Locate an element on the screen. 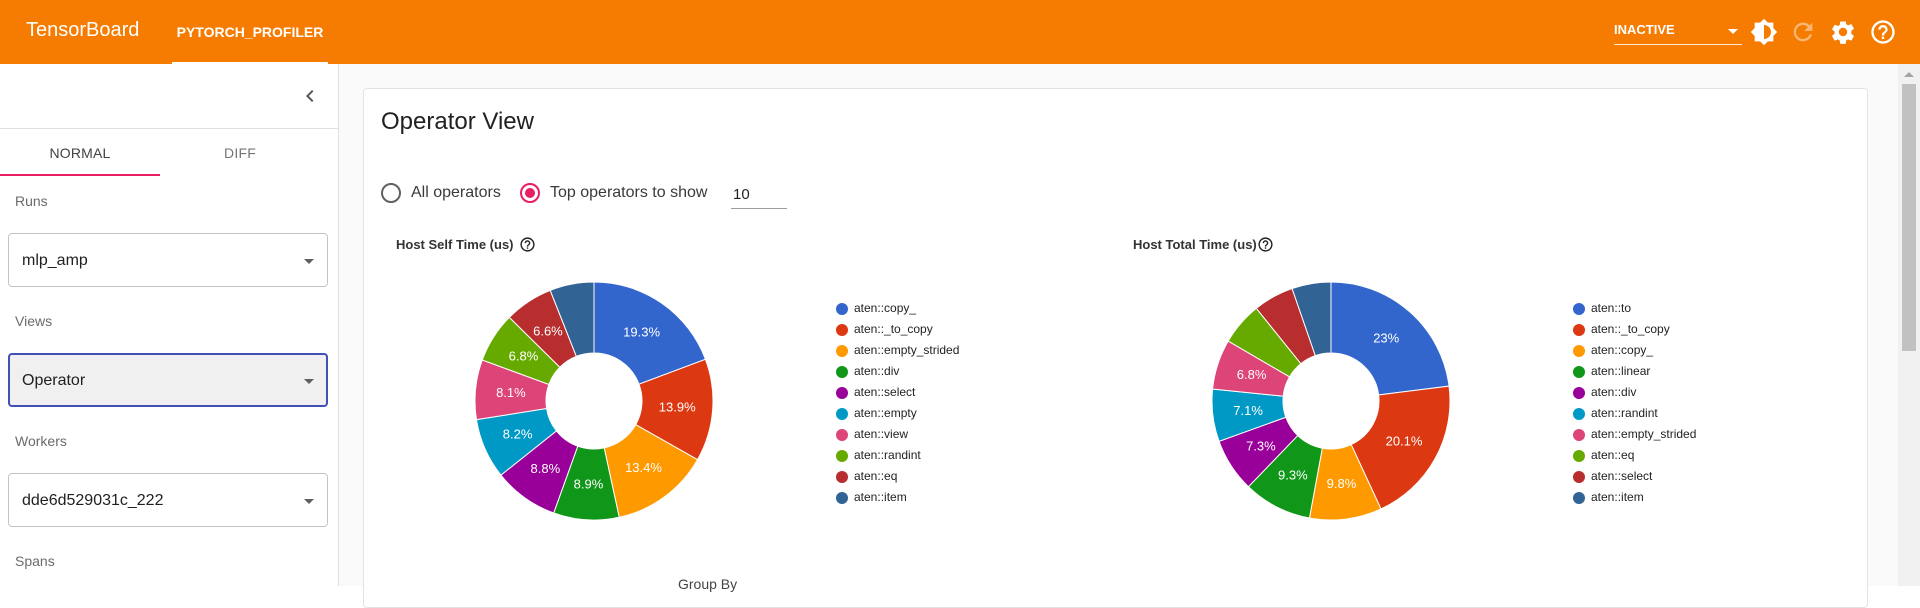 This screenshot has height=608, width=1920. runs-select: mlp_amp is located at coordinates (168, 260).